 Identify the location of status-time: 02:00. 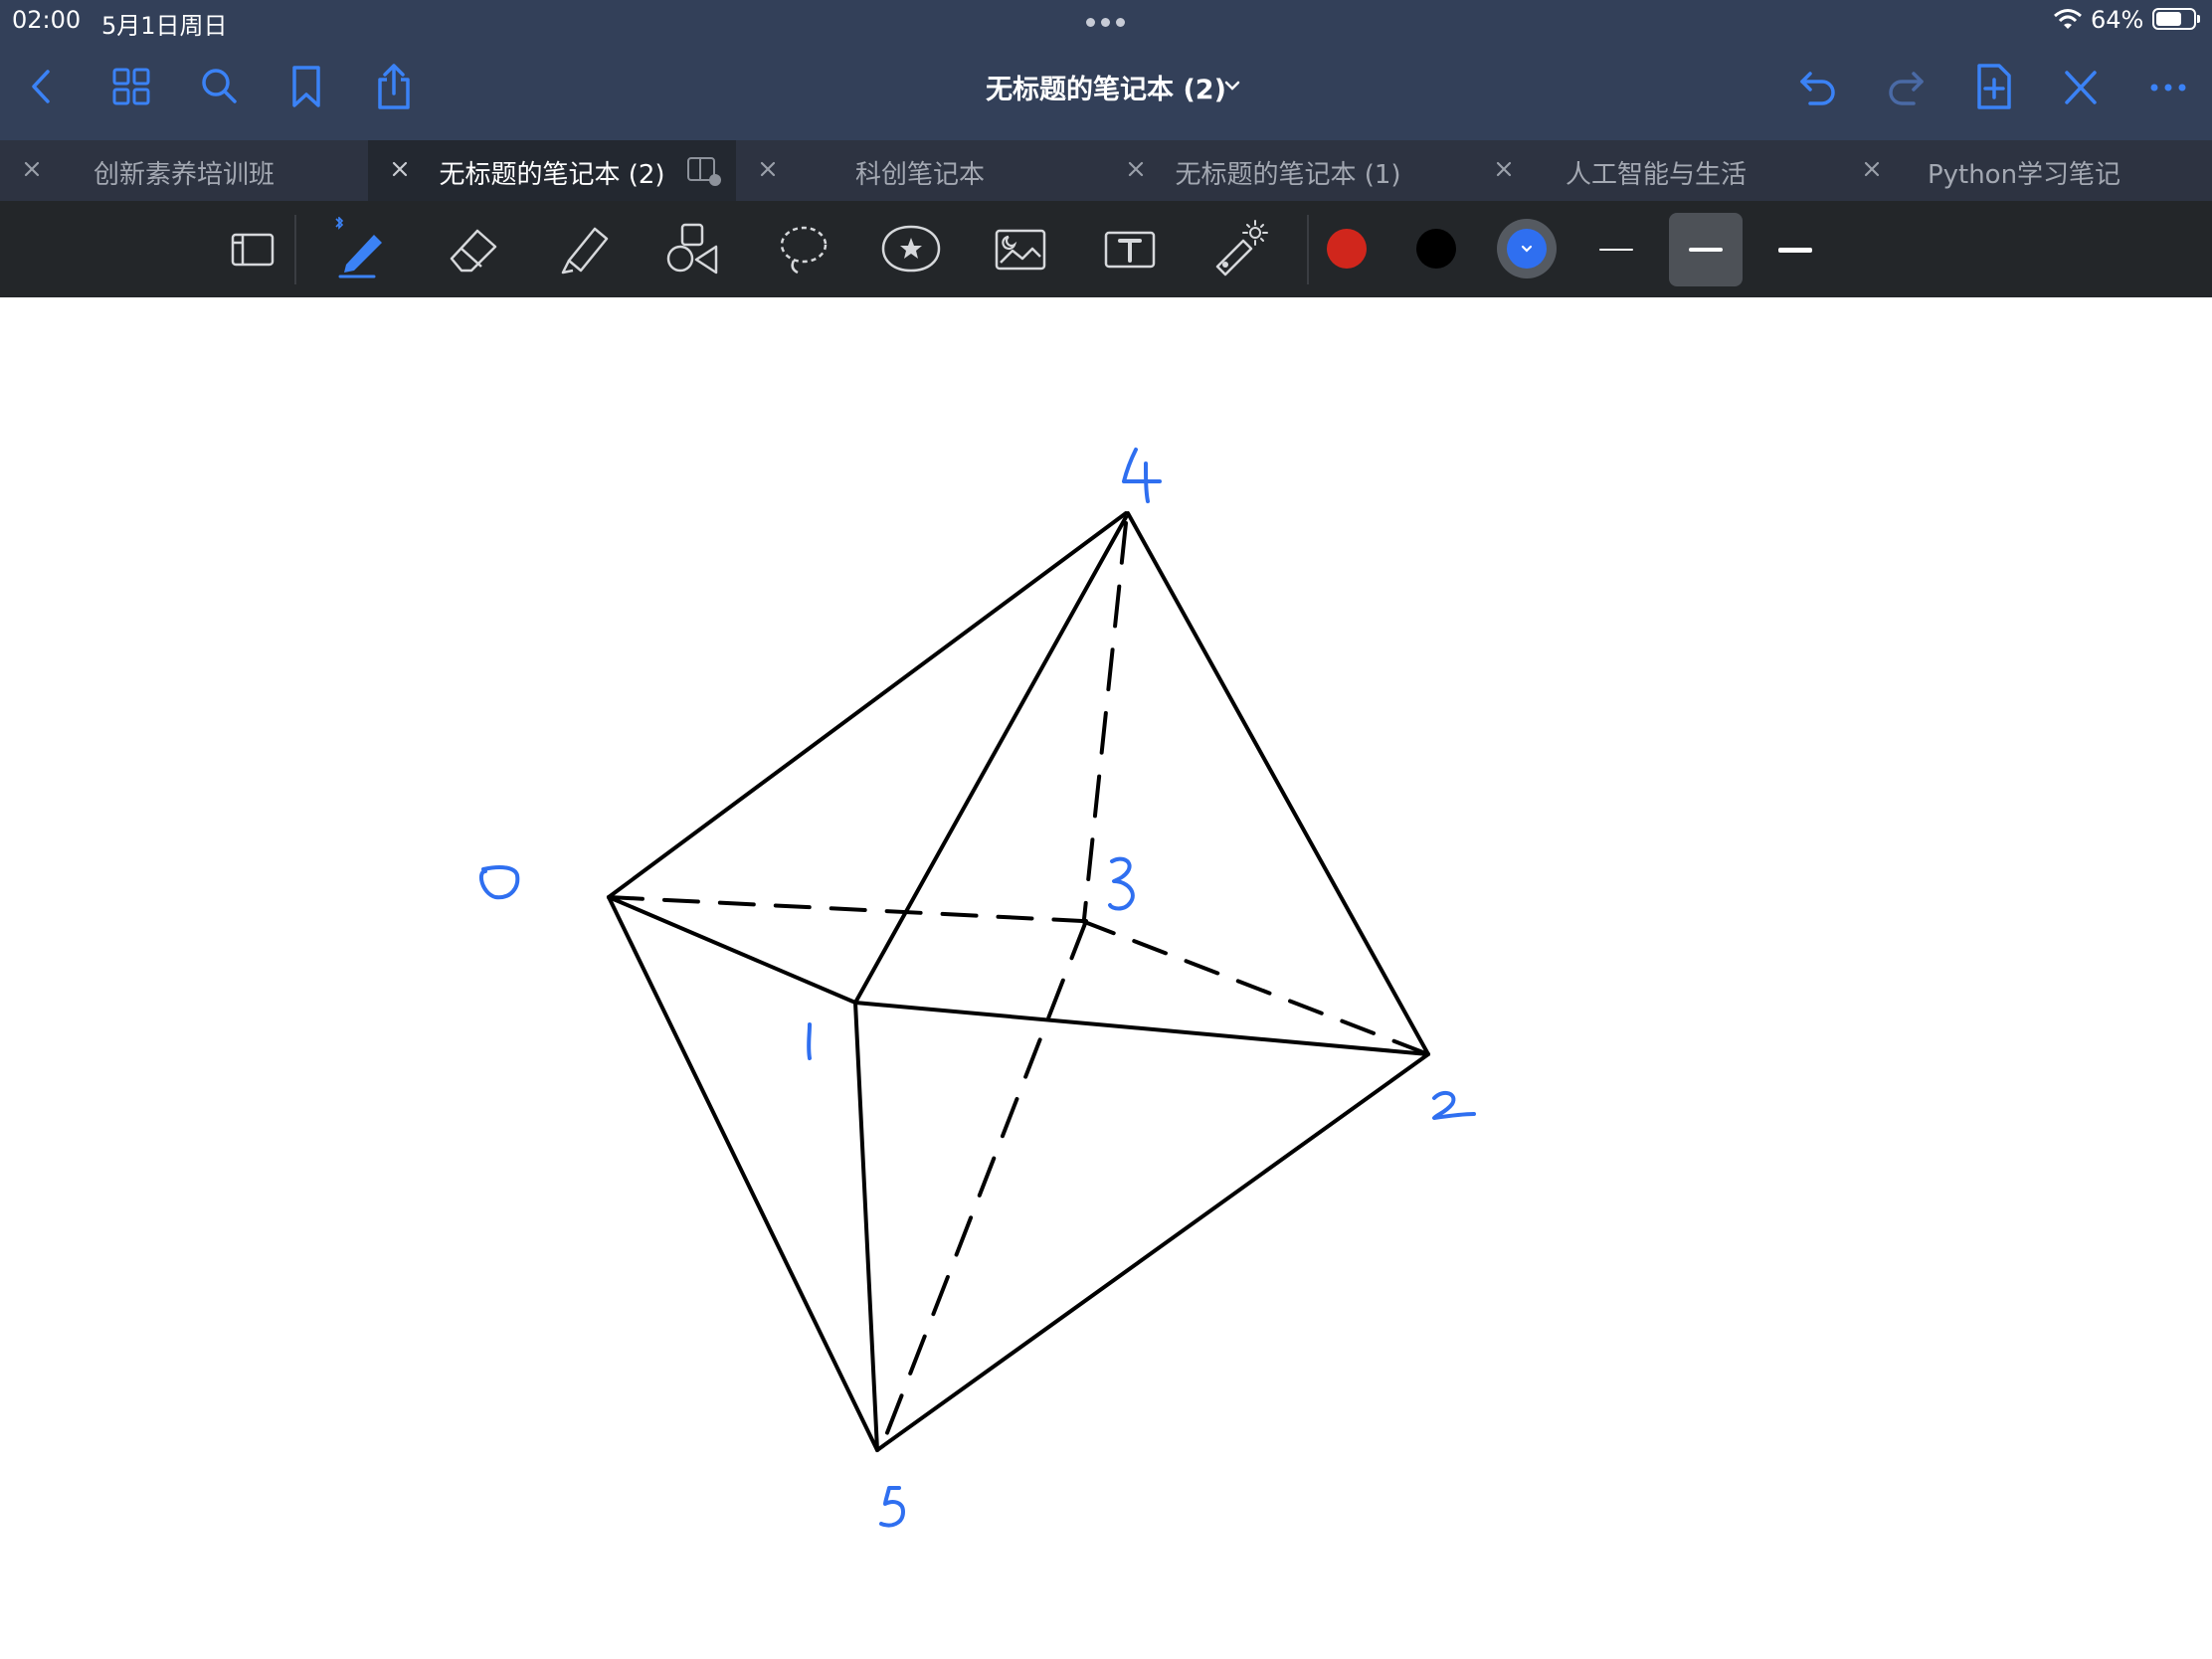
(47, 20).